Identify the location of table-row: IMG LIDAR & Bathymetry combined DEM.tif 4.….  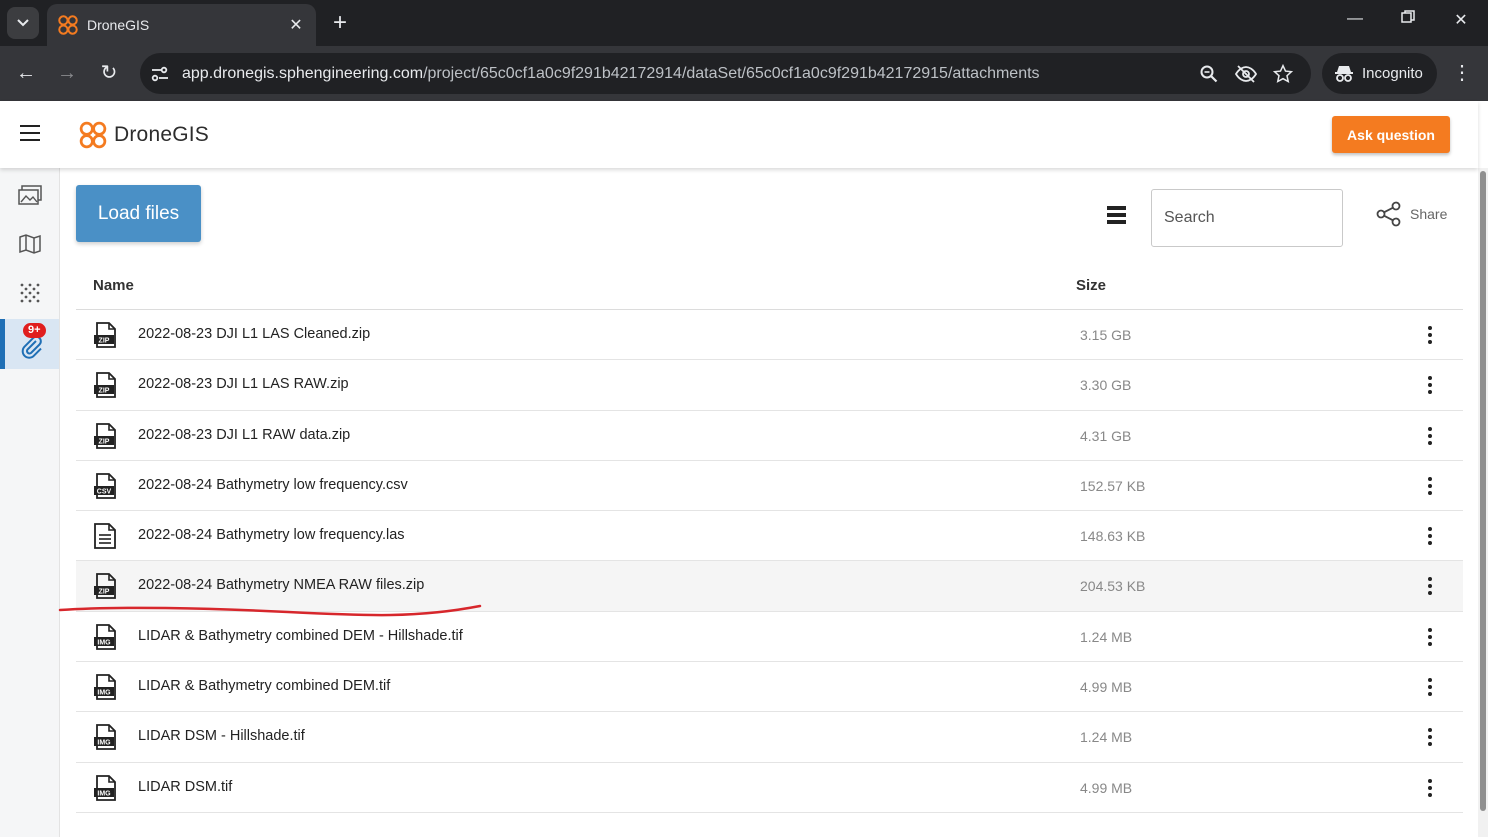
(769, 687).